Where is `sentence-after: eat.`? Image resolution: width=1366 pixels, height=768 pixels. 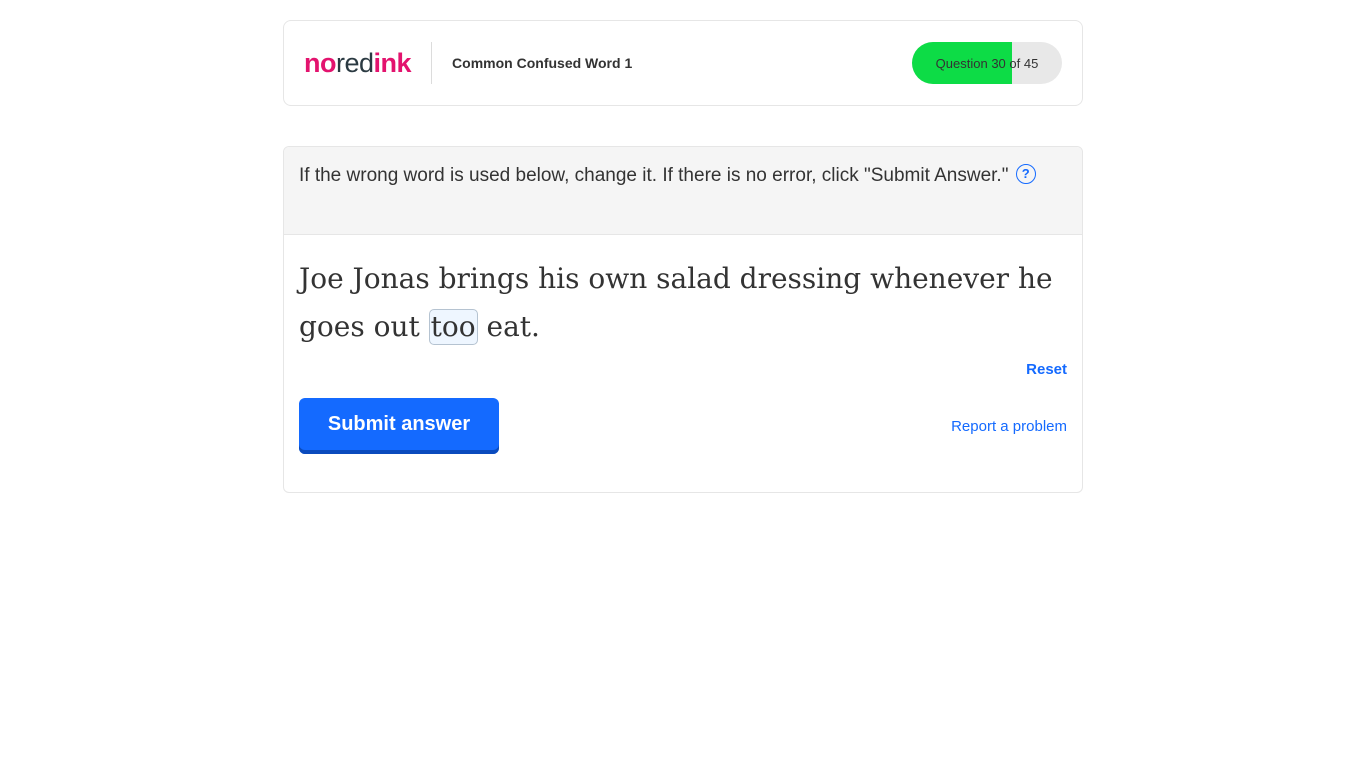 sentence-after: eat. is located at coordinates (508, 326).